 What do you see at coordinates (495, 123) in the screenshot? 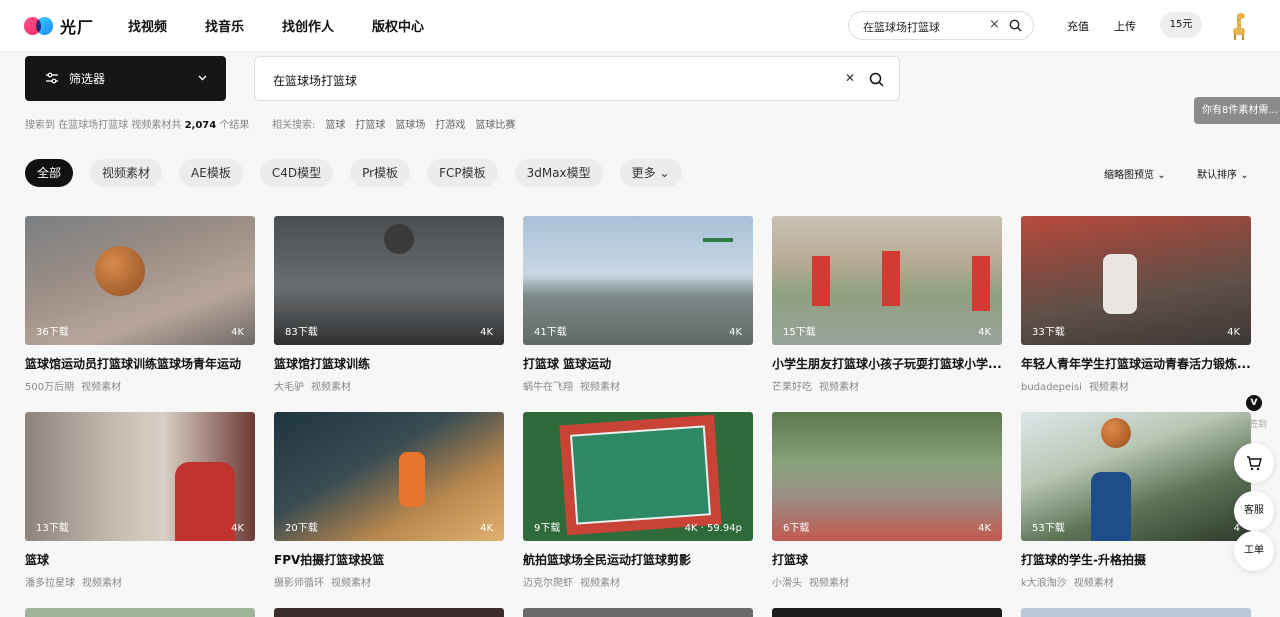
I see `related-link: 篮球比赛` at bounding box center [495, 123].